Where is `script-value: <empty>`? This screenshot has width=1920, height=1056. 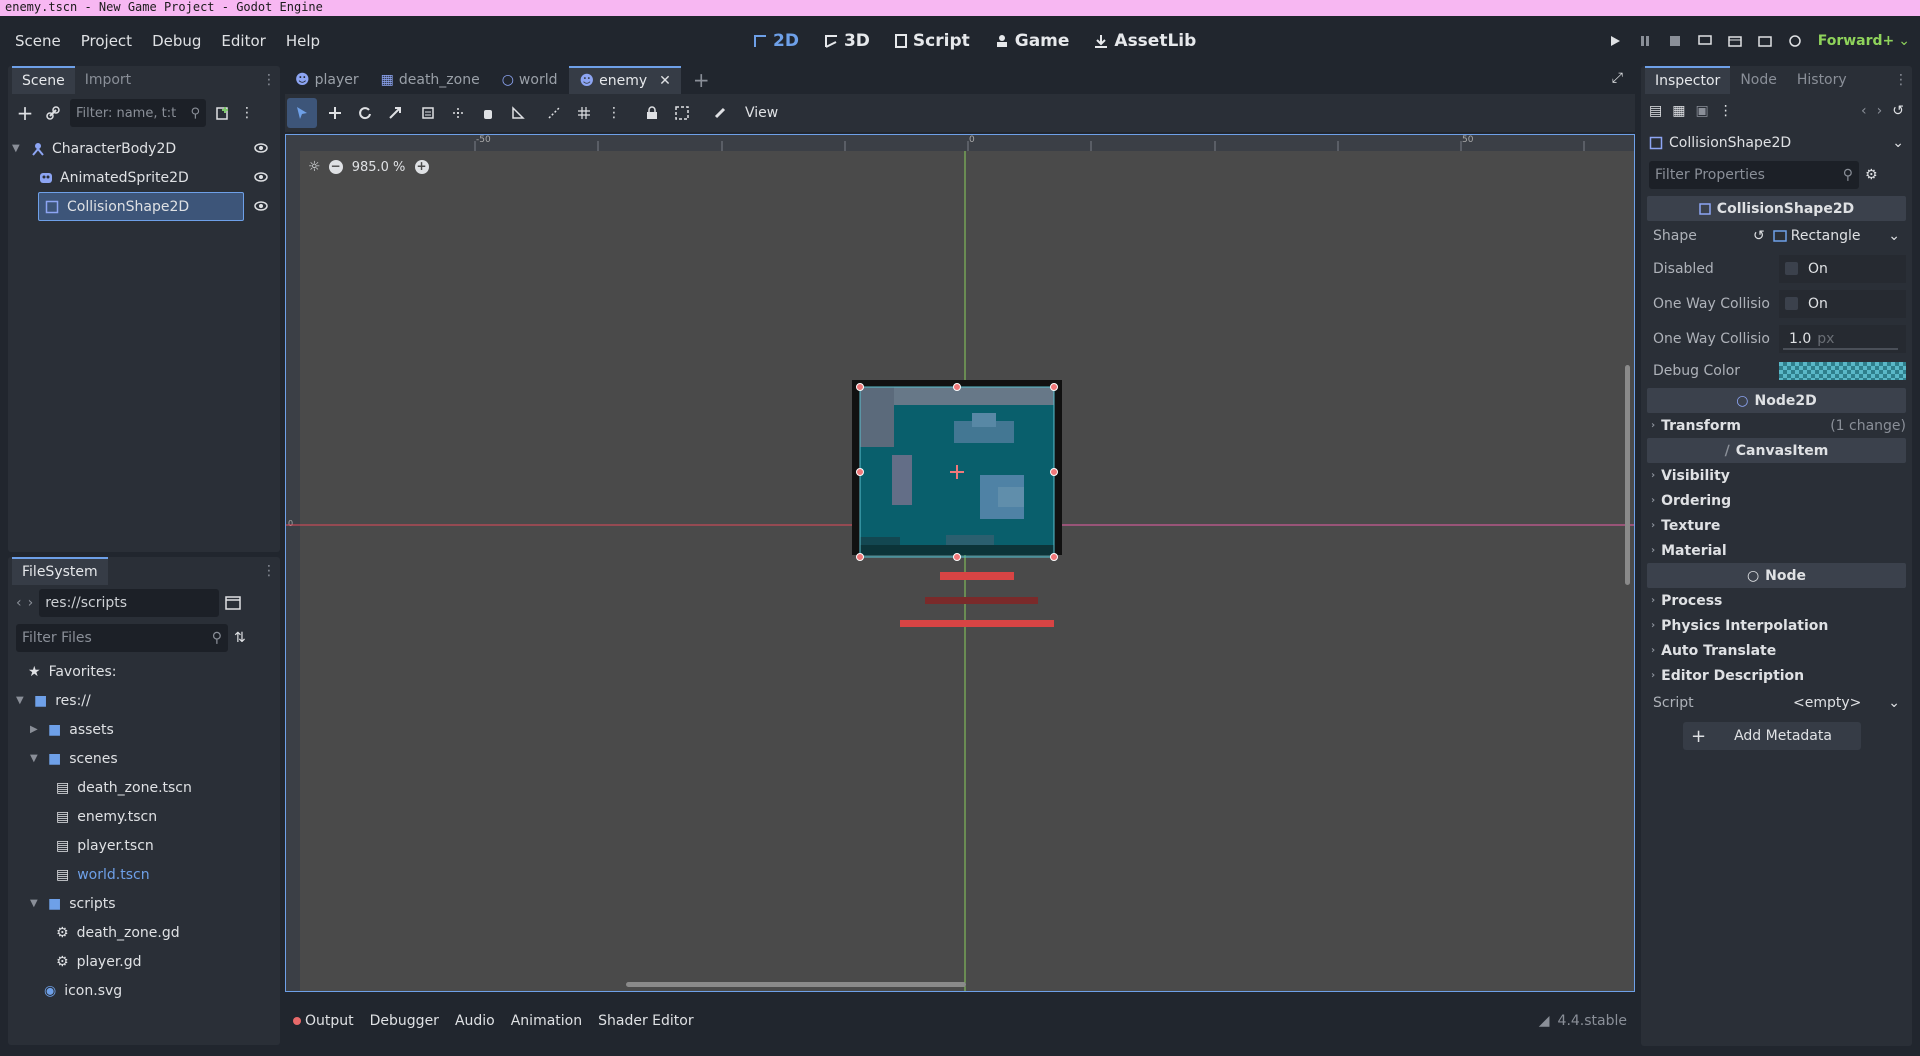
script-value: <empty> is located at coordinates (1827, 703).